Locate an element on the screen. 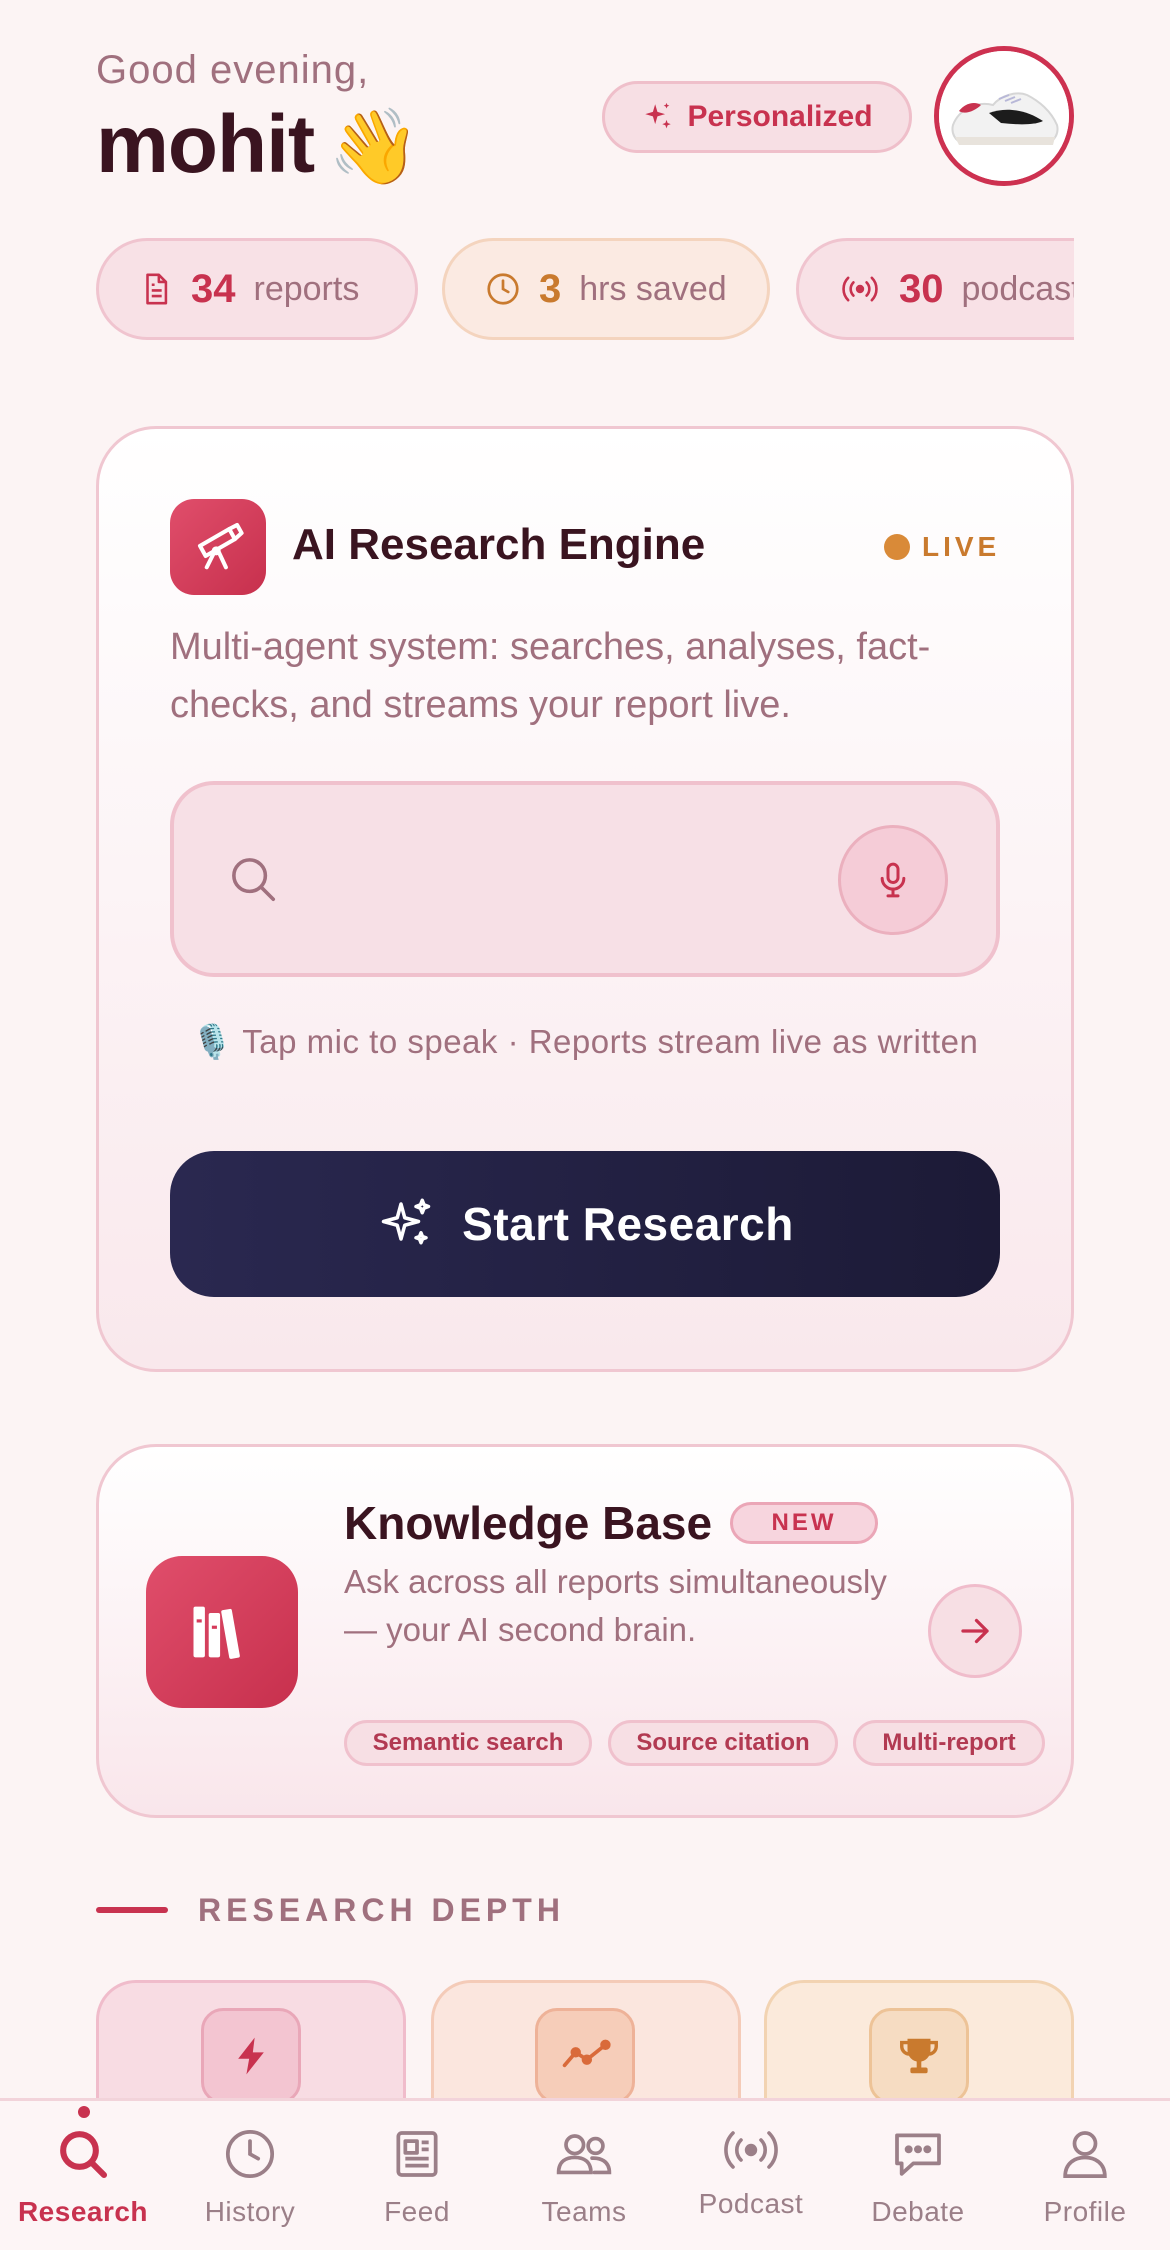 This screenshot has height=2250, width=1170. stats-row: 34 reports 3 hrs saved 30 podcasts is located at coordinates (585, 290).